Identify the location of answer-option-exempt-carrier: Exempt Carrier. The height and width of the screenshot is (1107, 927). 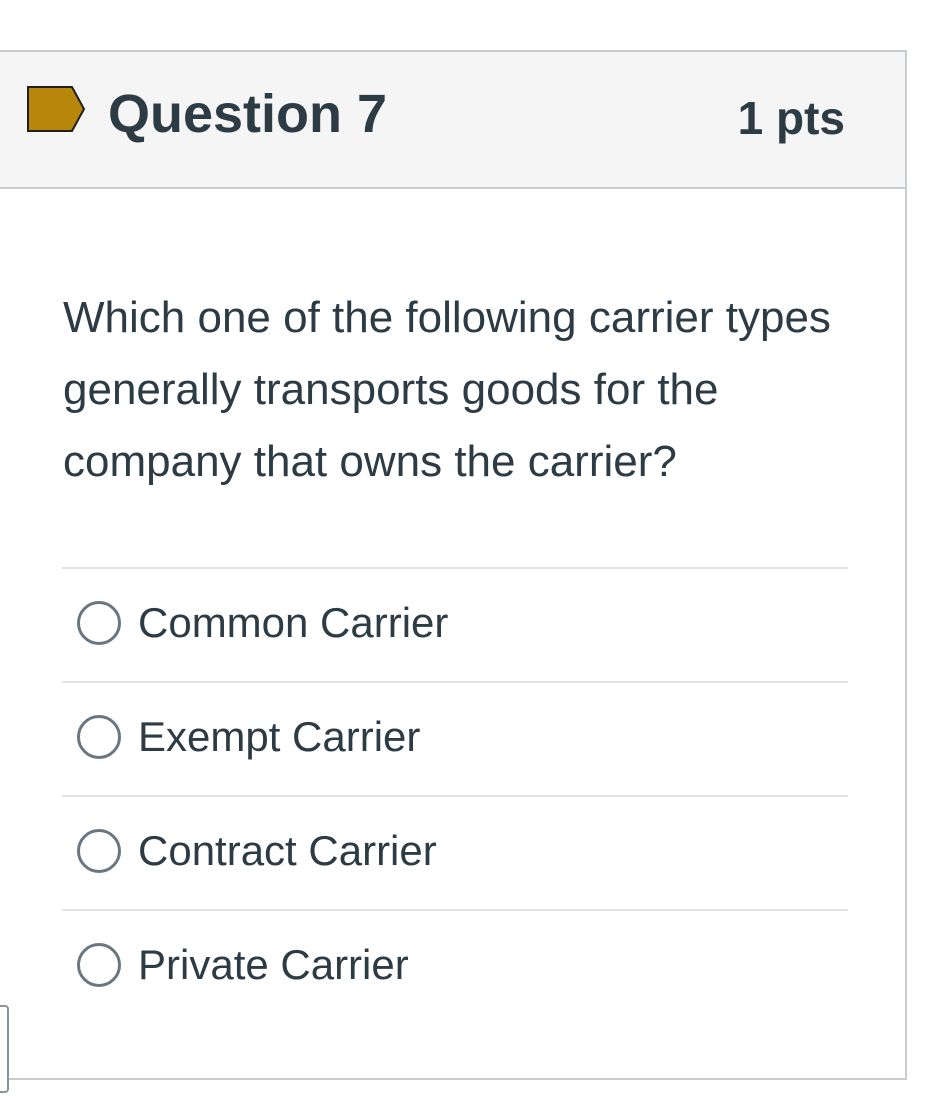
(455, 738).